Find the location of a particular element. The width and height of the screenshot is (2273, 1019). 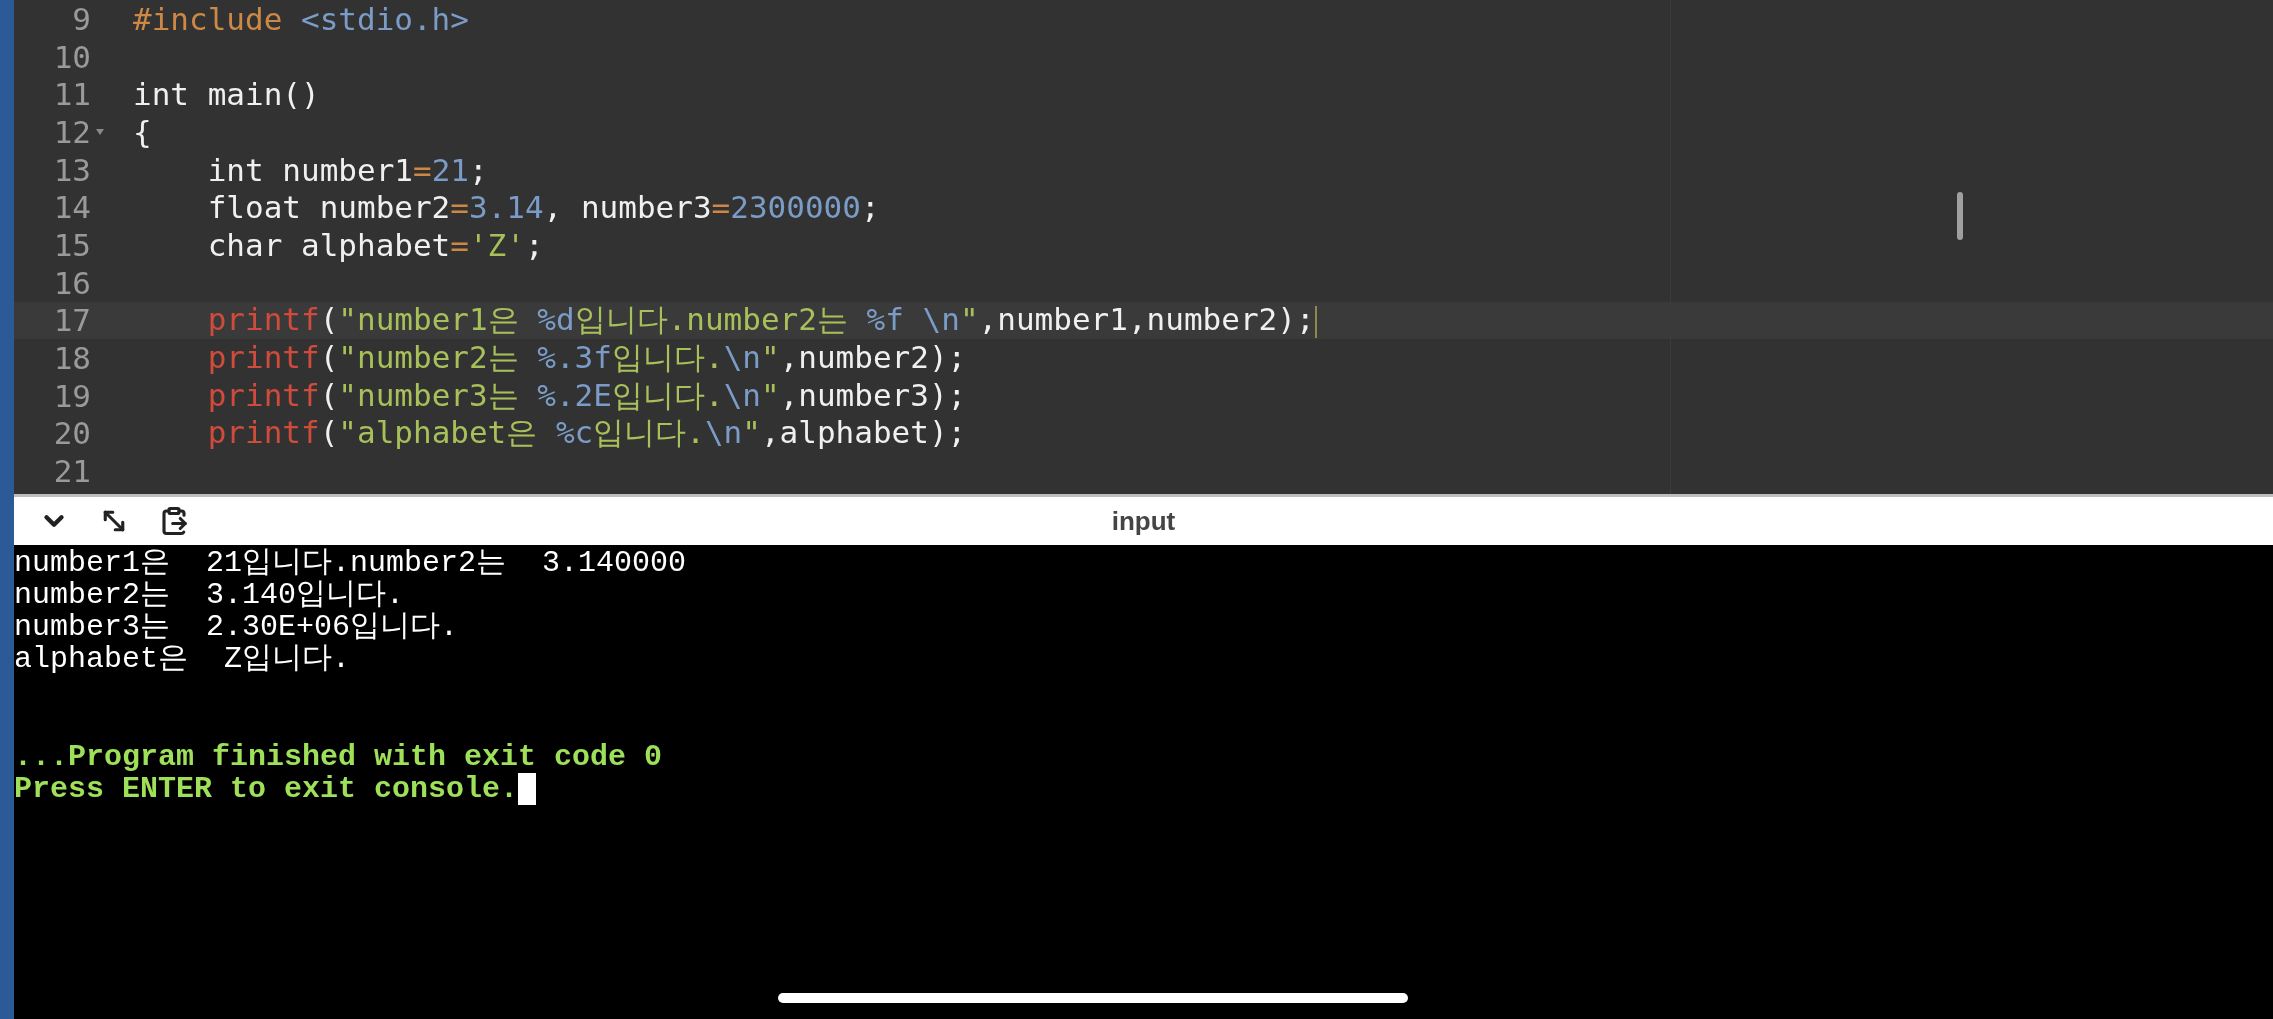

code-text: printf("alphabet은 %c입니다.\n",alphabet); is located at coordinates (586, 433).